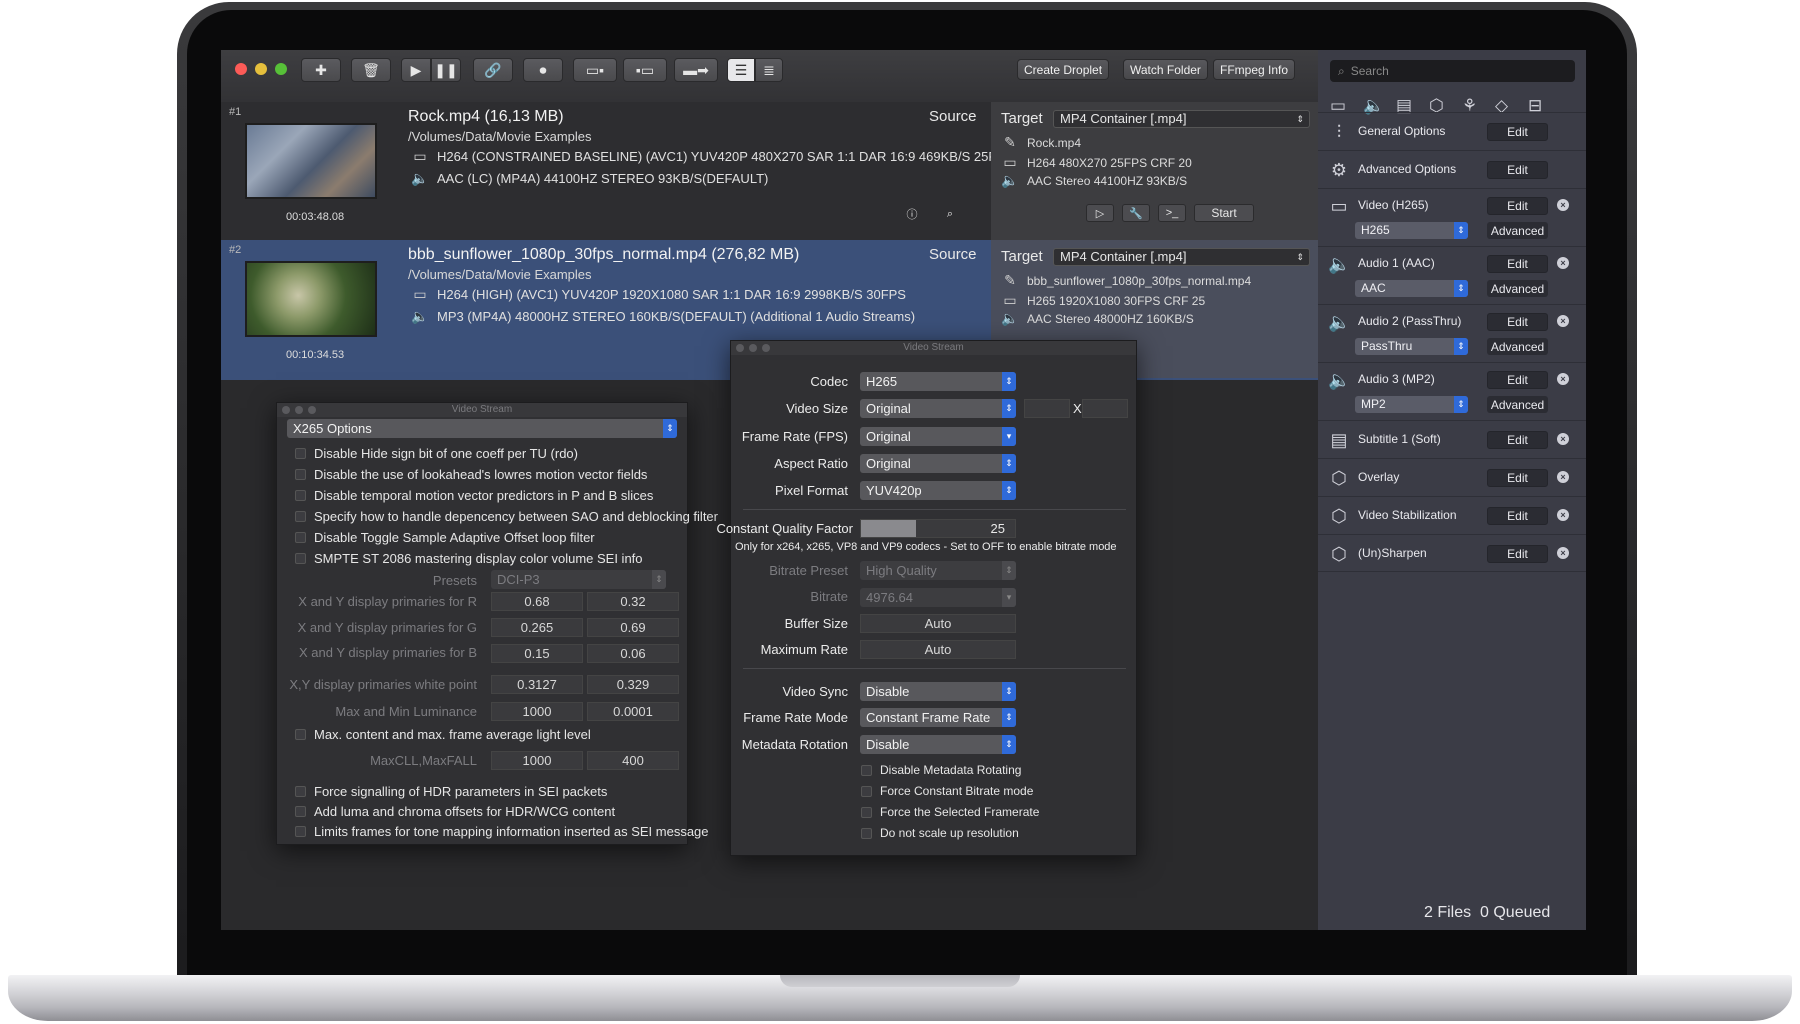 Image resolution: width=1800 pixels, height=1024 pixels. Describe the element at coordinates (938, 744) in the screenshot. I see `metadata-rotation-select: Disable ⇕` at that location.